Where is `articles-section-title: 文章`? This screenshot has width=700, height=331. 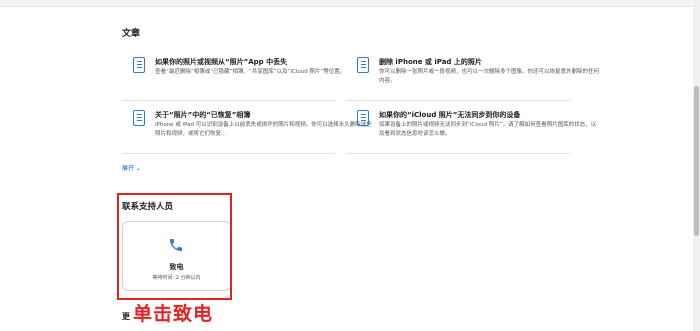
articles-section-title: 文章 is located at coordinates (131, 34).